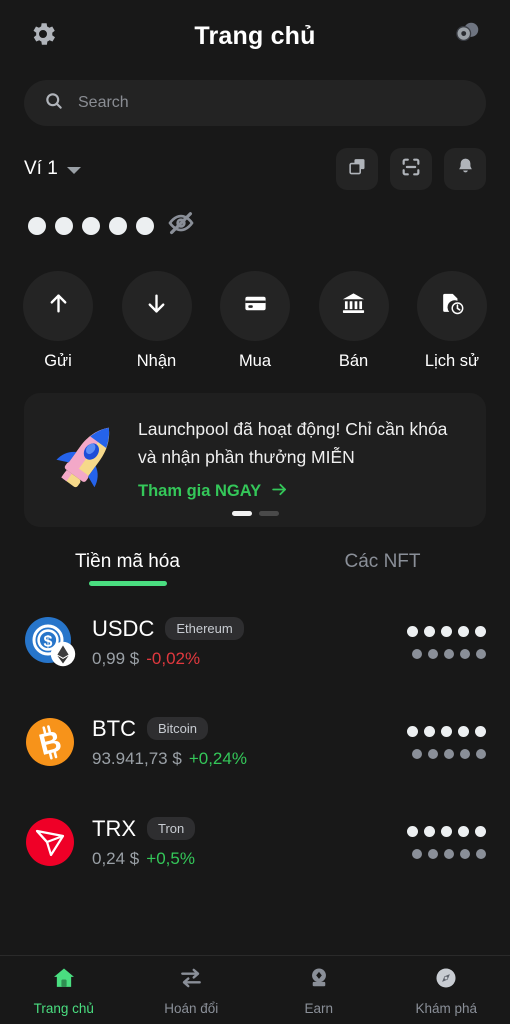 This screenshot has width=510, height=1024. I want to click on asset-tabs: Tiền mã hóa Các NFT, so click(255, 568).